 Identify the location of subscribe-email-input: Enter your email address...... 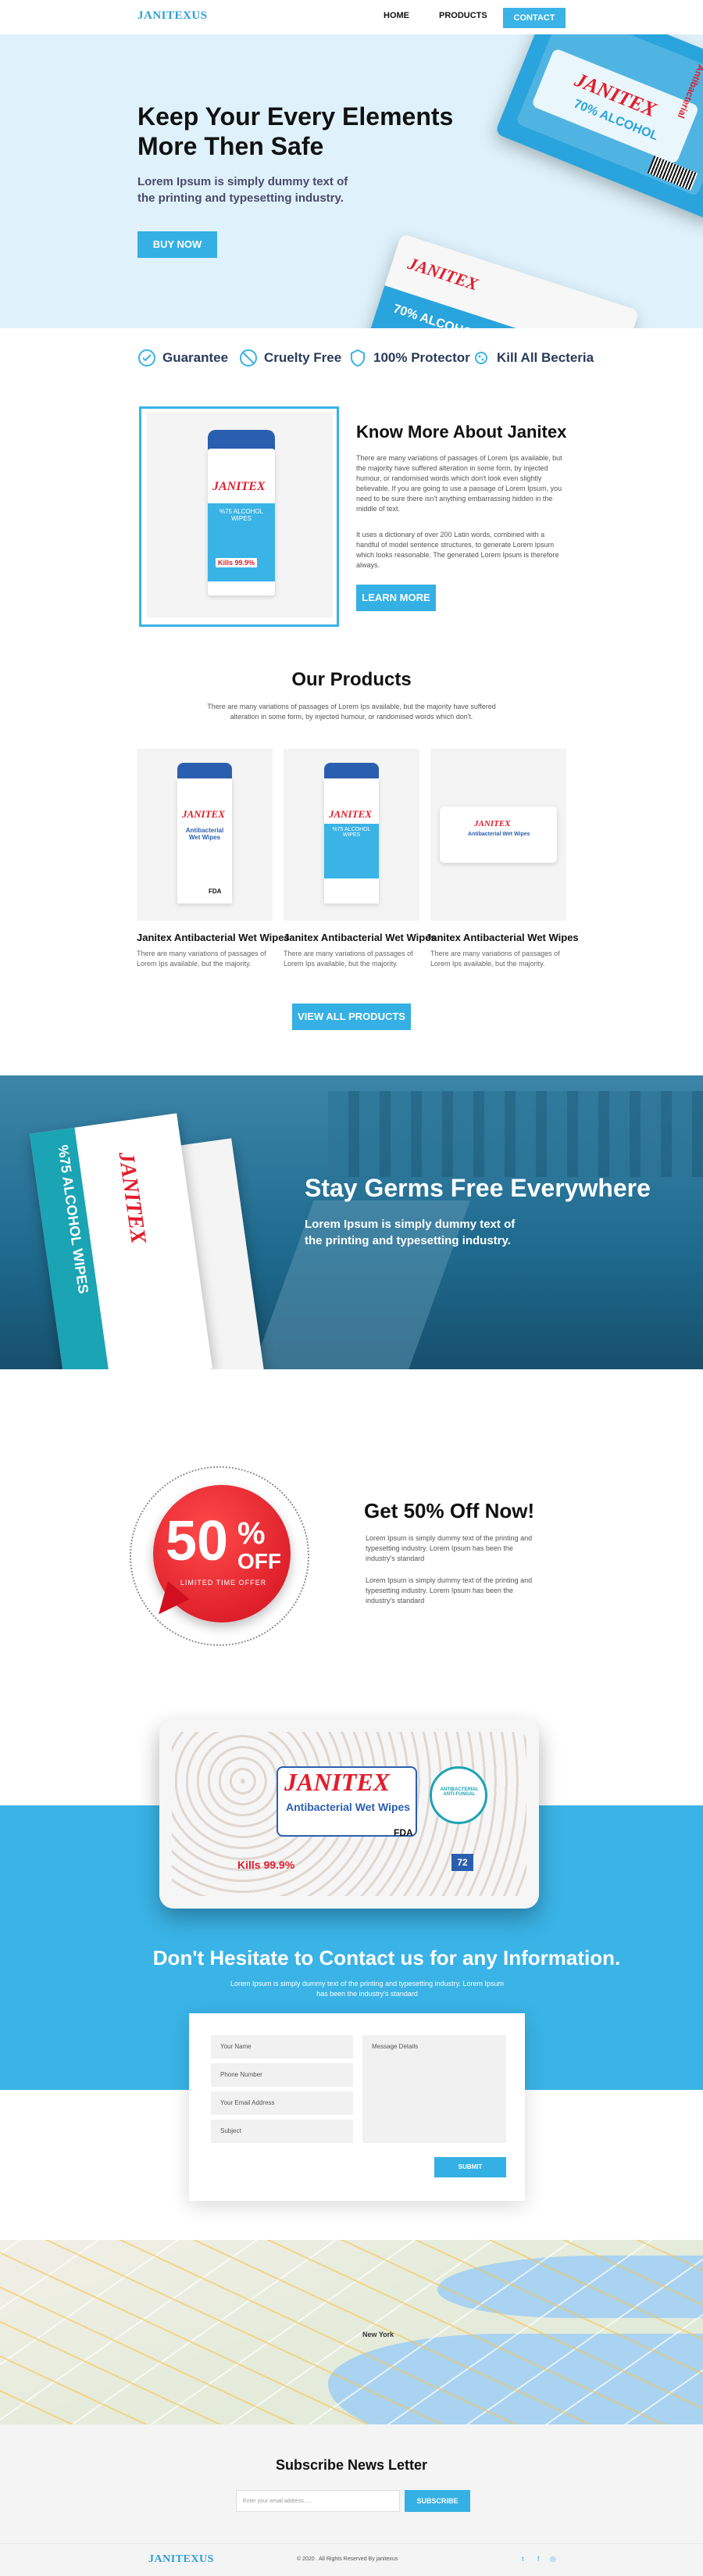
(318, 2501).